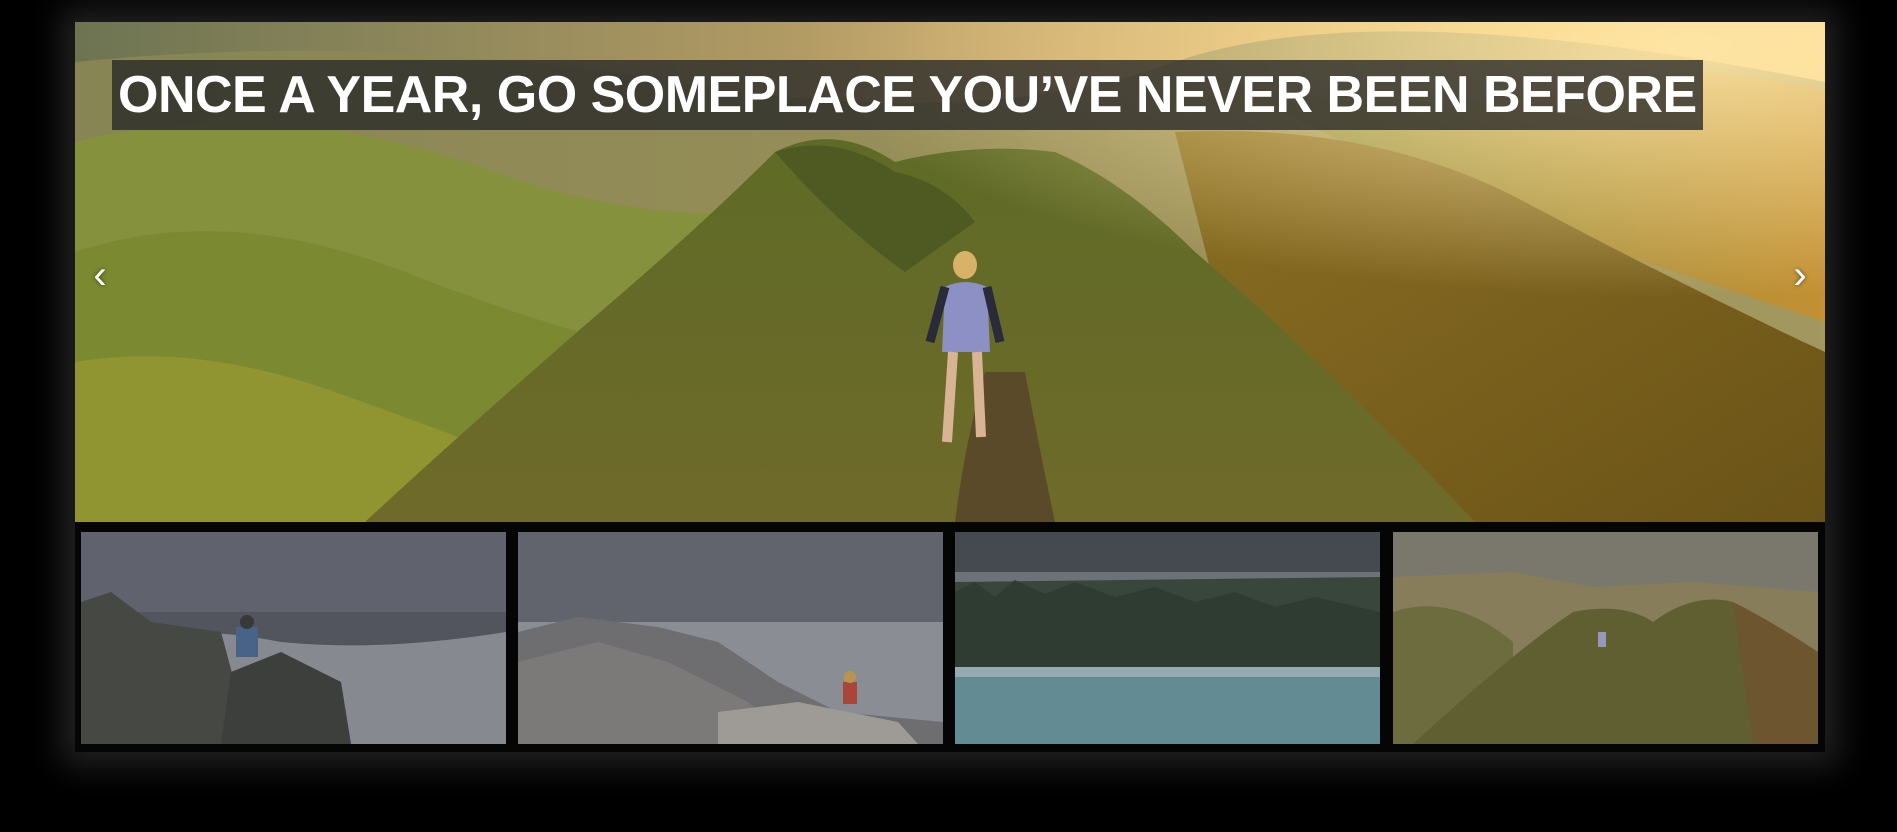 The height and width of the screenshot is (832, 1897). I want to click on thumbnail-photographer-cliff, so click(293, 638).